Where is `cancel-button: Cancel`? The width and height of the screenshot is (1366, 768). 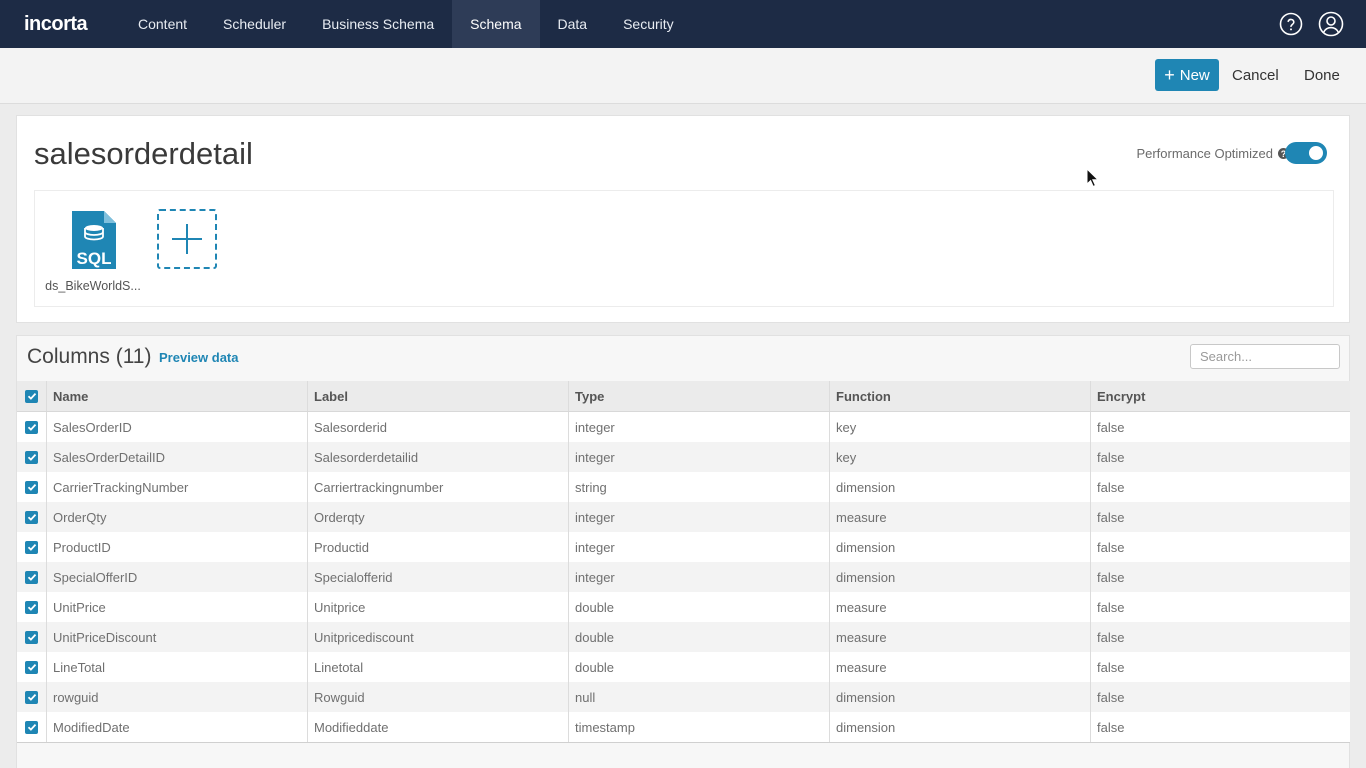 cancel-button: Cancel is located at coordinates (1255, 75).